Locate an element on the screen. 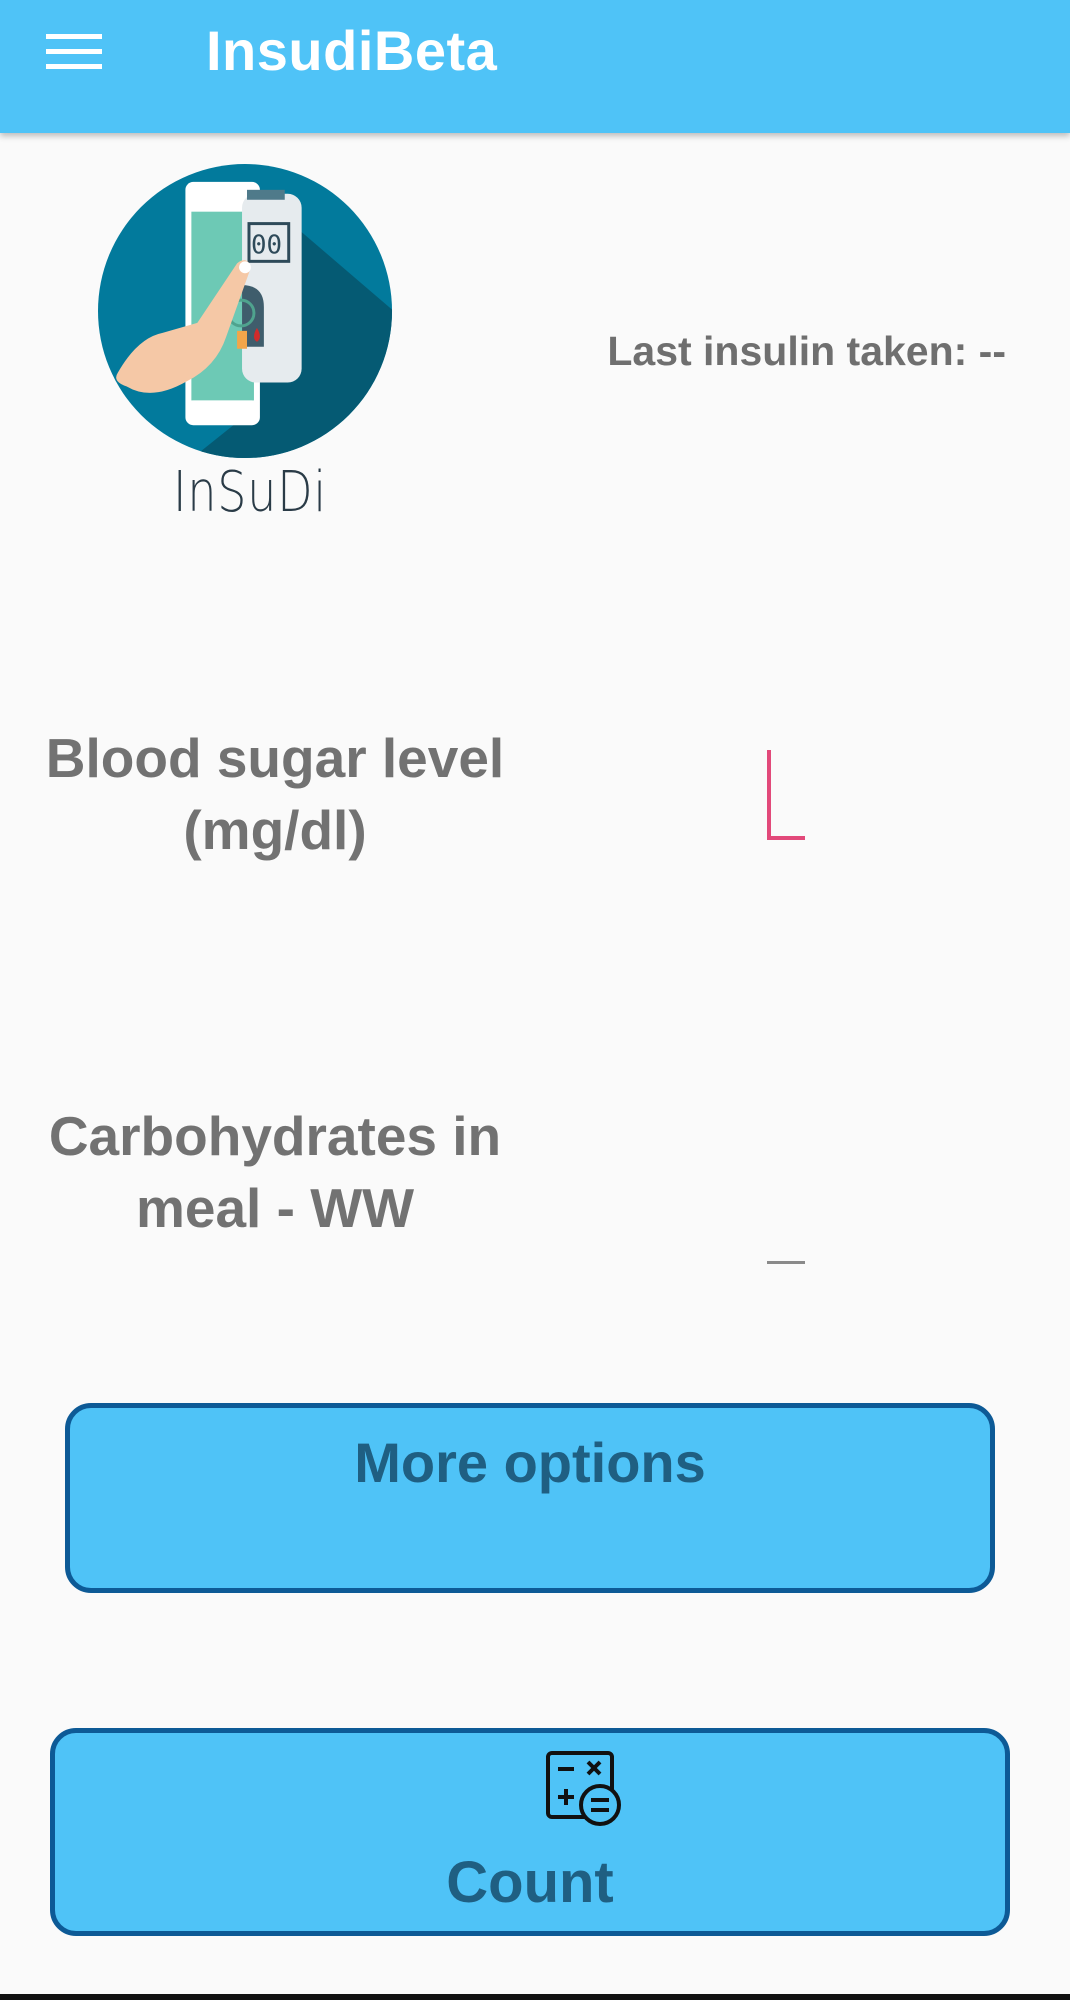 The width and height of the screenshot is (1070, 2000). logo-text: InSuDi is located at coordinates (250, 492).